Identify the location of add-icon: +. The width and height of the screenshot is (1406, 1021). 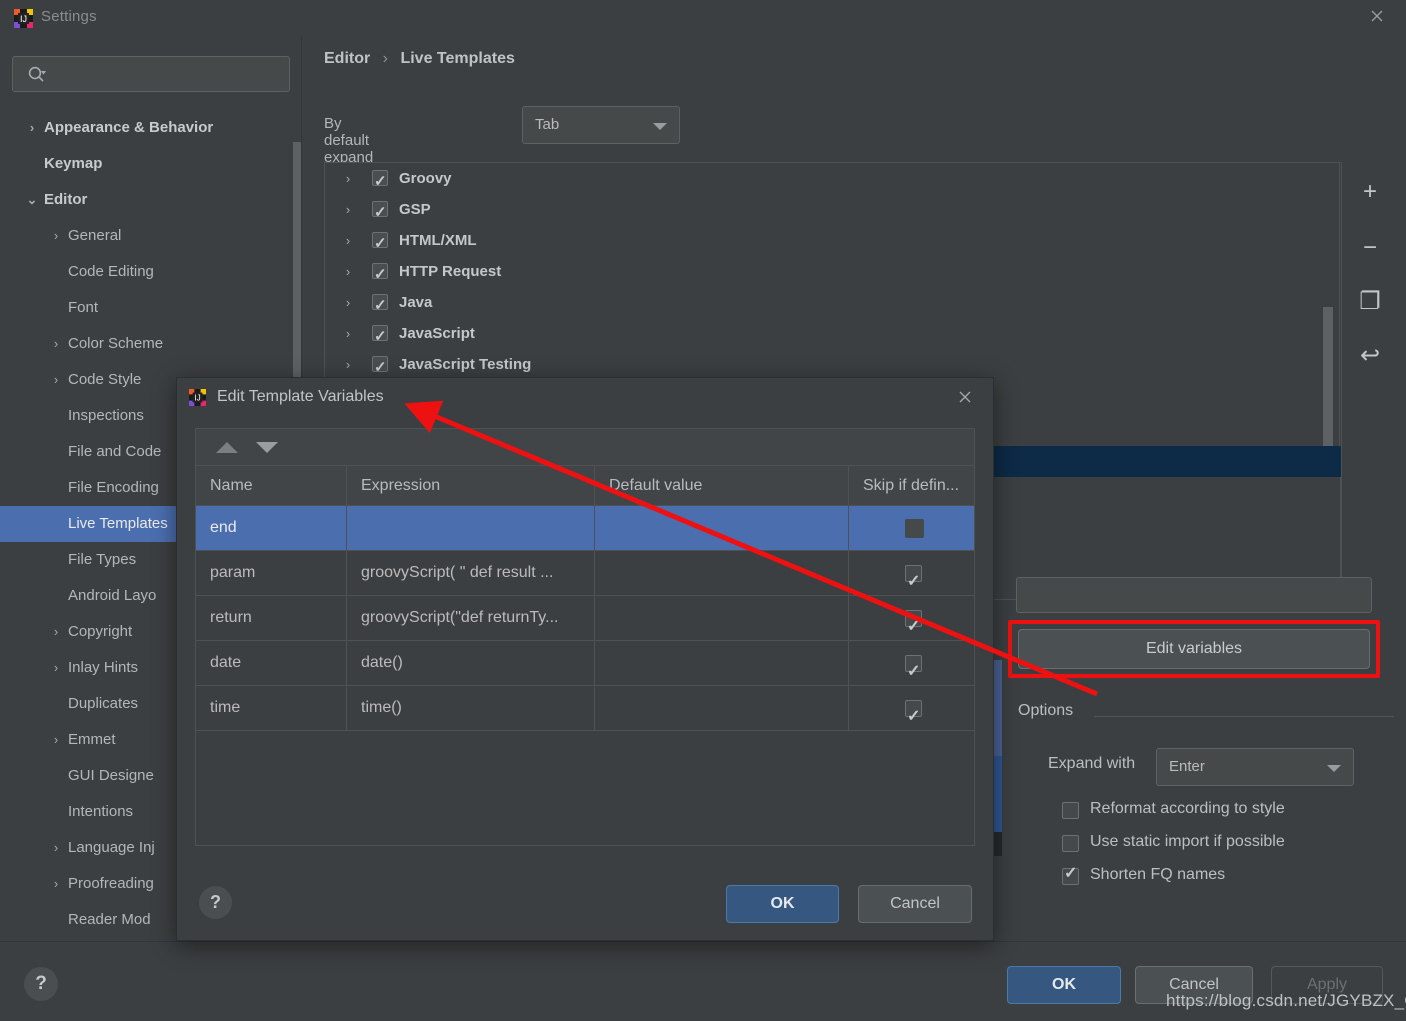
(1370, 192).